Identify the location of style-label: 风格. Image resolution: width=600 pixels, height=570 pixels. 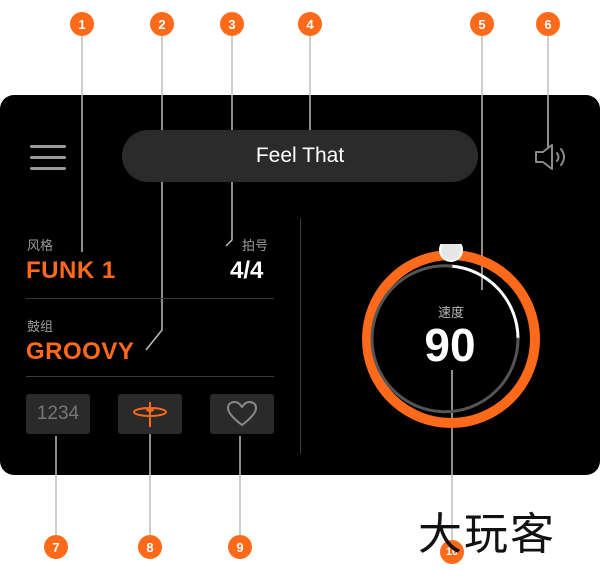
(40, 245).